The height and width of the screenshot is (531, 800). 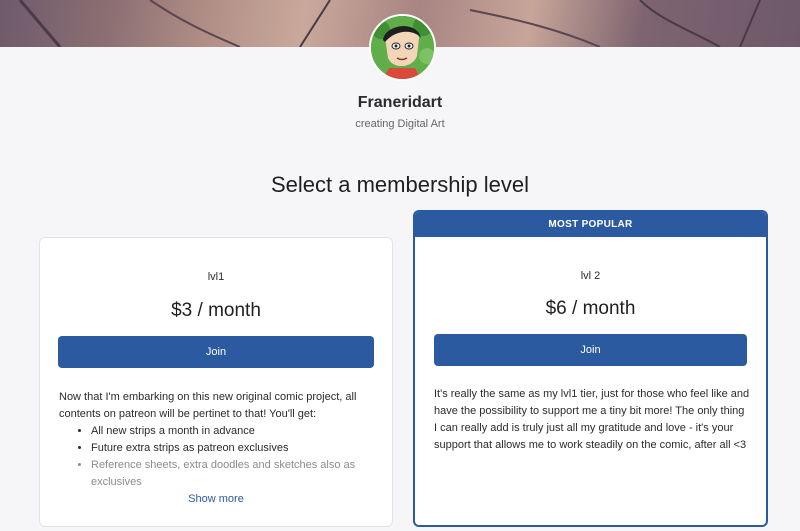 I want to click on creator-name: Franeridart, so click(x=400, y=102).